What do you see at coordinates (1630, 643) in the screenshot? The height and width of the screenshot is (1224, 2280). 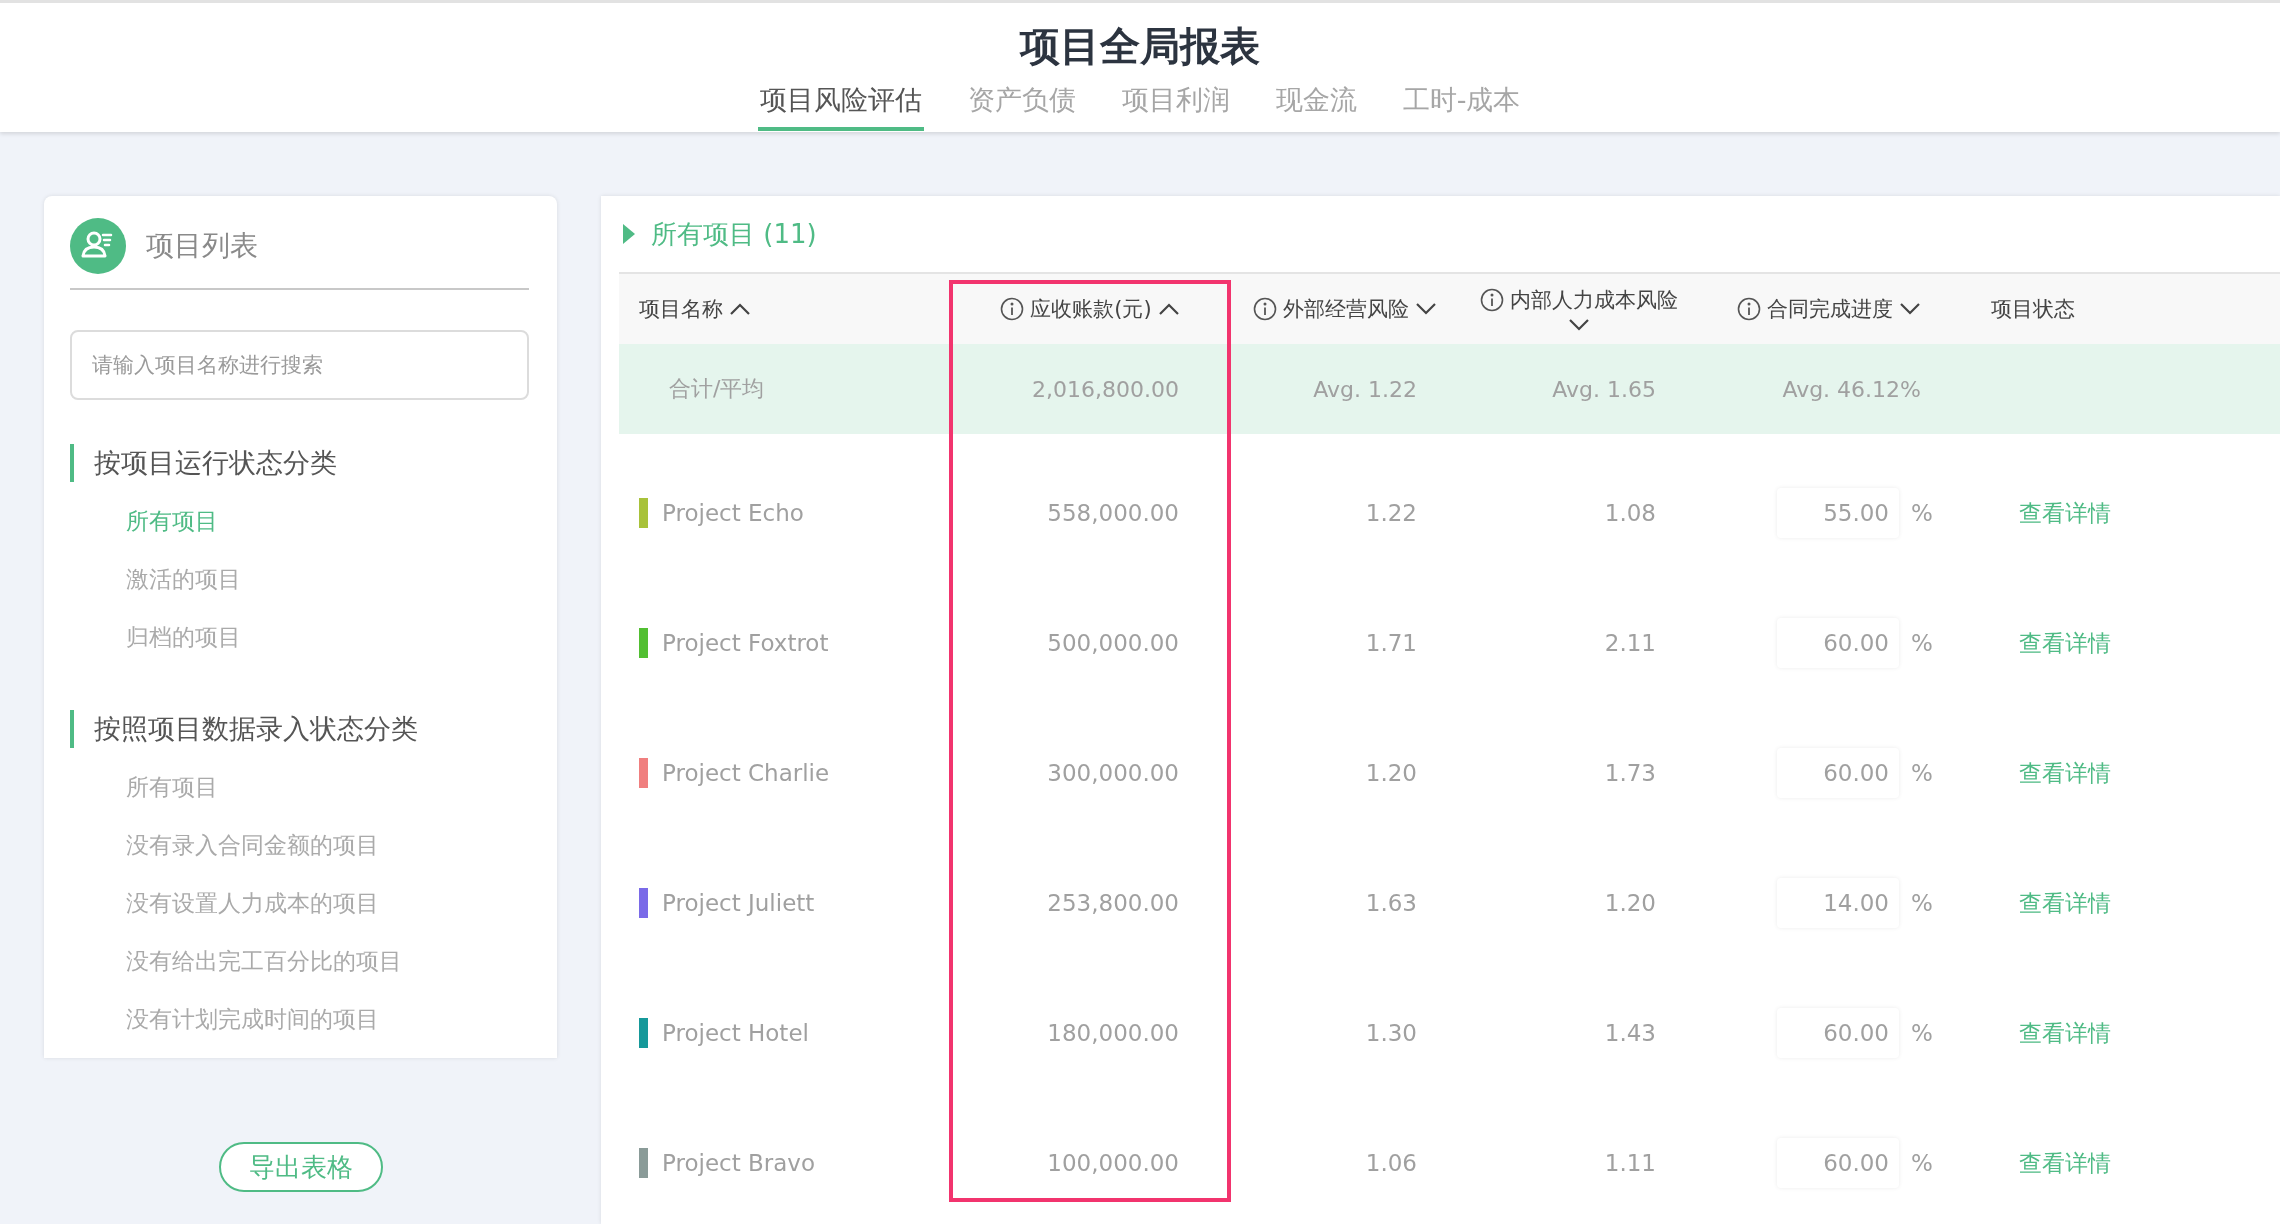 I see `table-cell: 2.11` at bounding box center [1630, 643].